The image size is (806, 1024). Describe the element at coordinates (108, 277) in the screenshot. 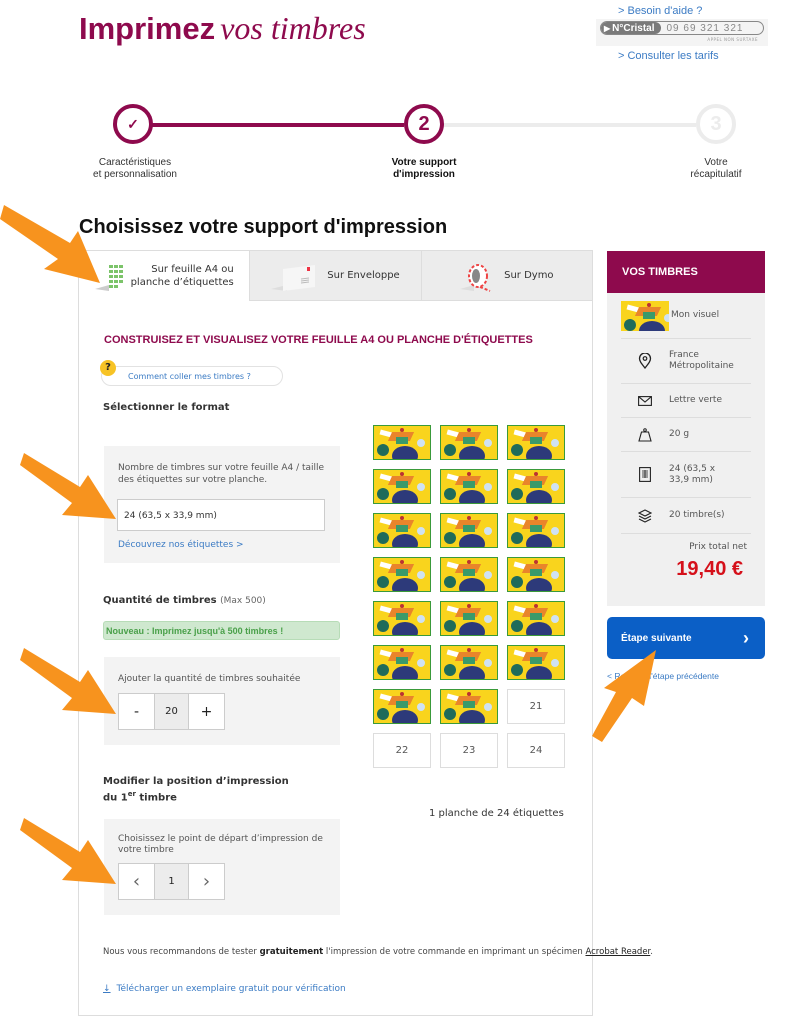

I see `sheet-grid-icon` at that location.